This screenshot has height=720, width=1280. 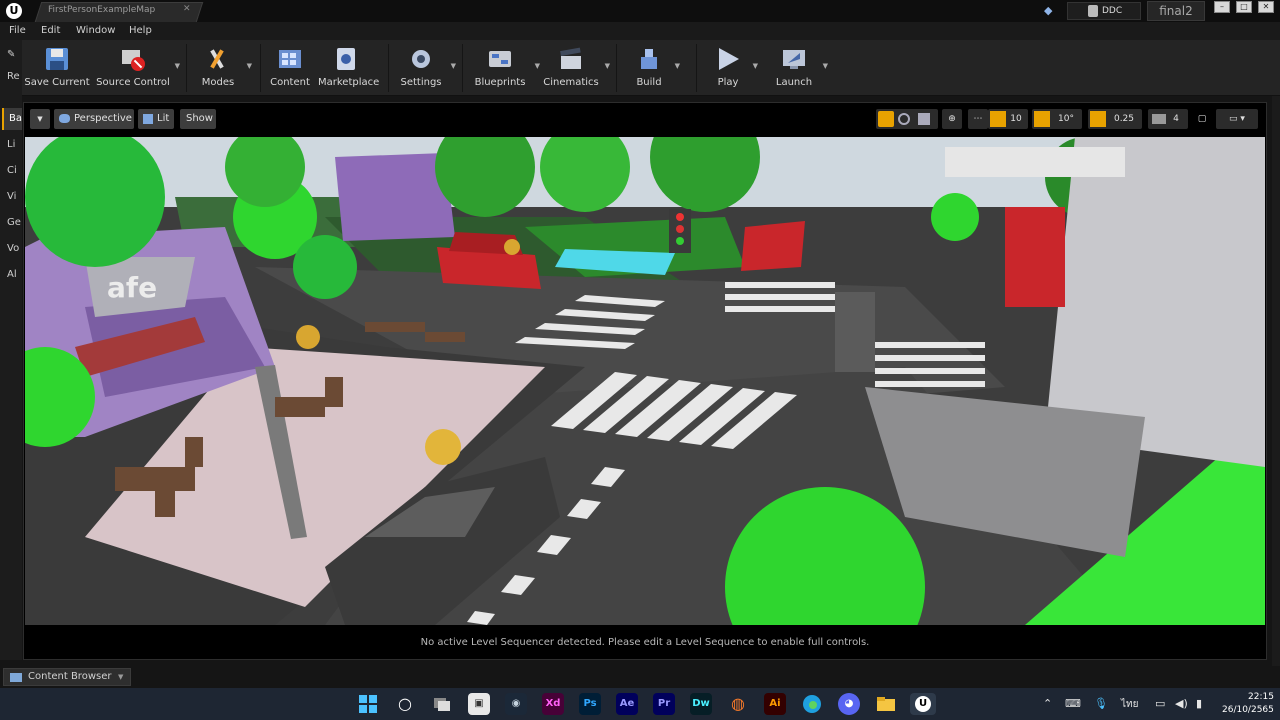 I want to click on left-tab-all-classes: Al, so click(x=12, y=275).